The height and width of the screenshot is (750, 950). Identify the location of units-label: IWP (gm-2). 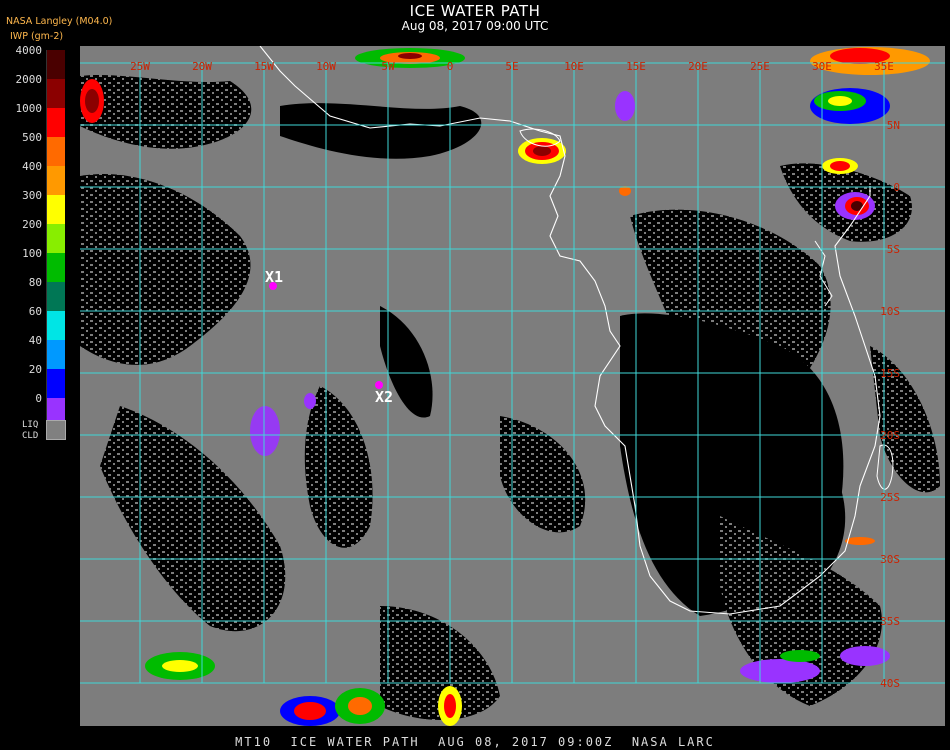
(37, 36).